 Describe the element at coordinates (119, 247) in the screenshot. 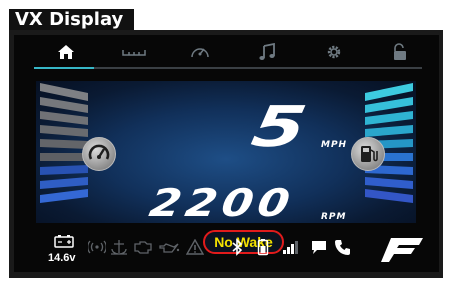

I see `anchor-icon` at that location.